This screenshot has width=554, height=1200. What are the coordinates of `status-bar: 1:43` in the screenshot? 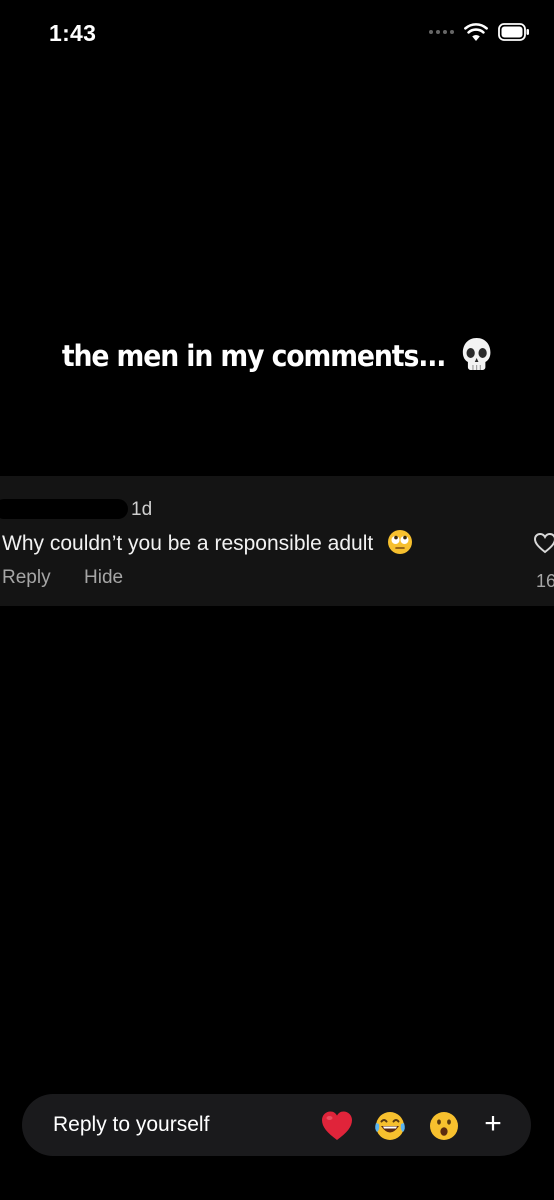 It's located at (277, 35).